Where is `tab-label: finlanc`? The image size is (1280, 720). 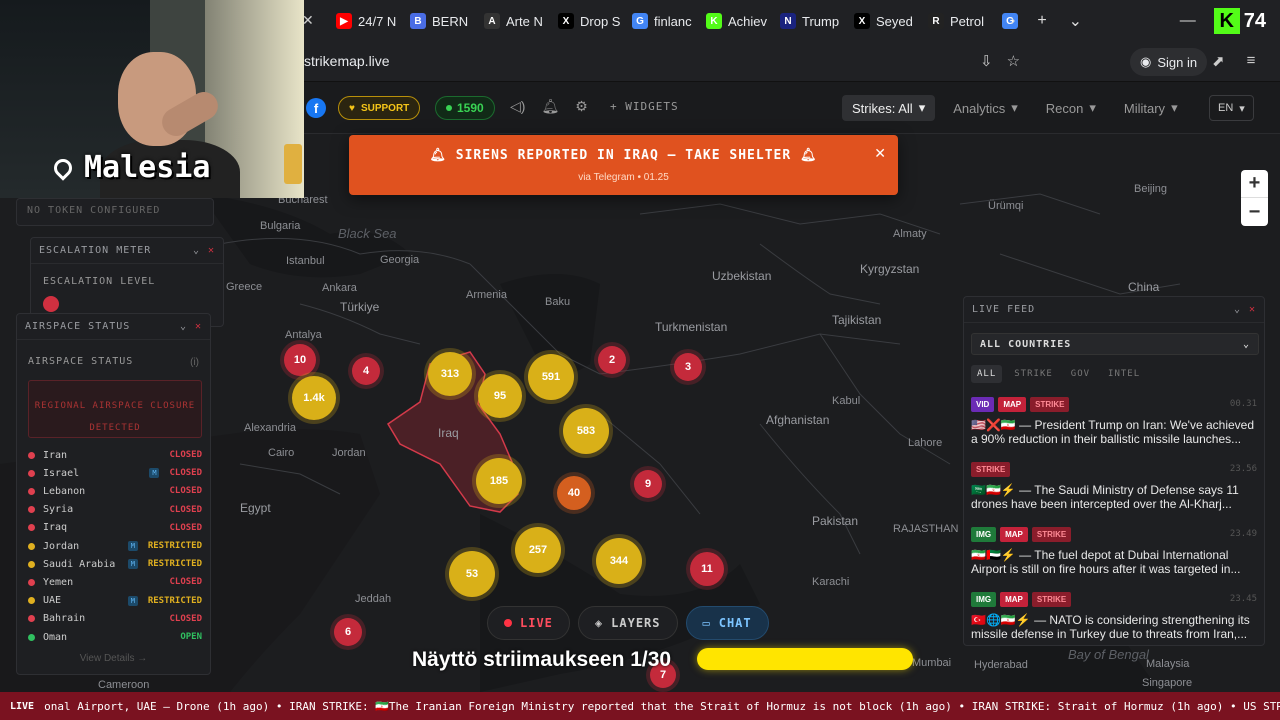
tab-label: finlanc is located at coordinates (673, 21).